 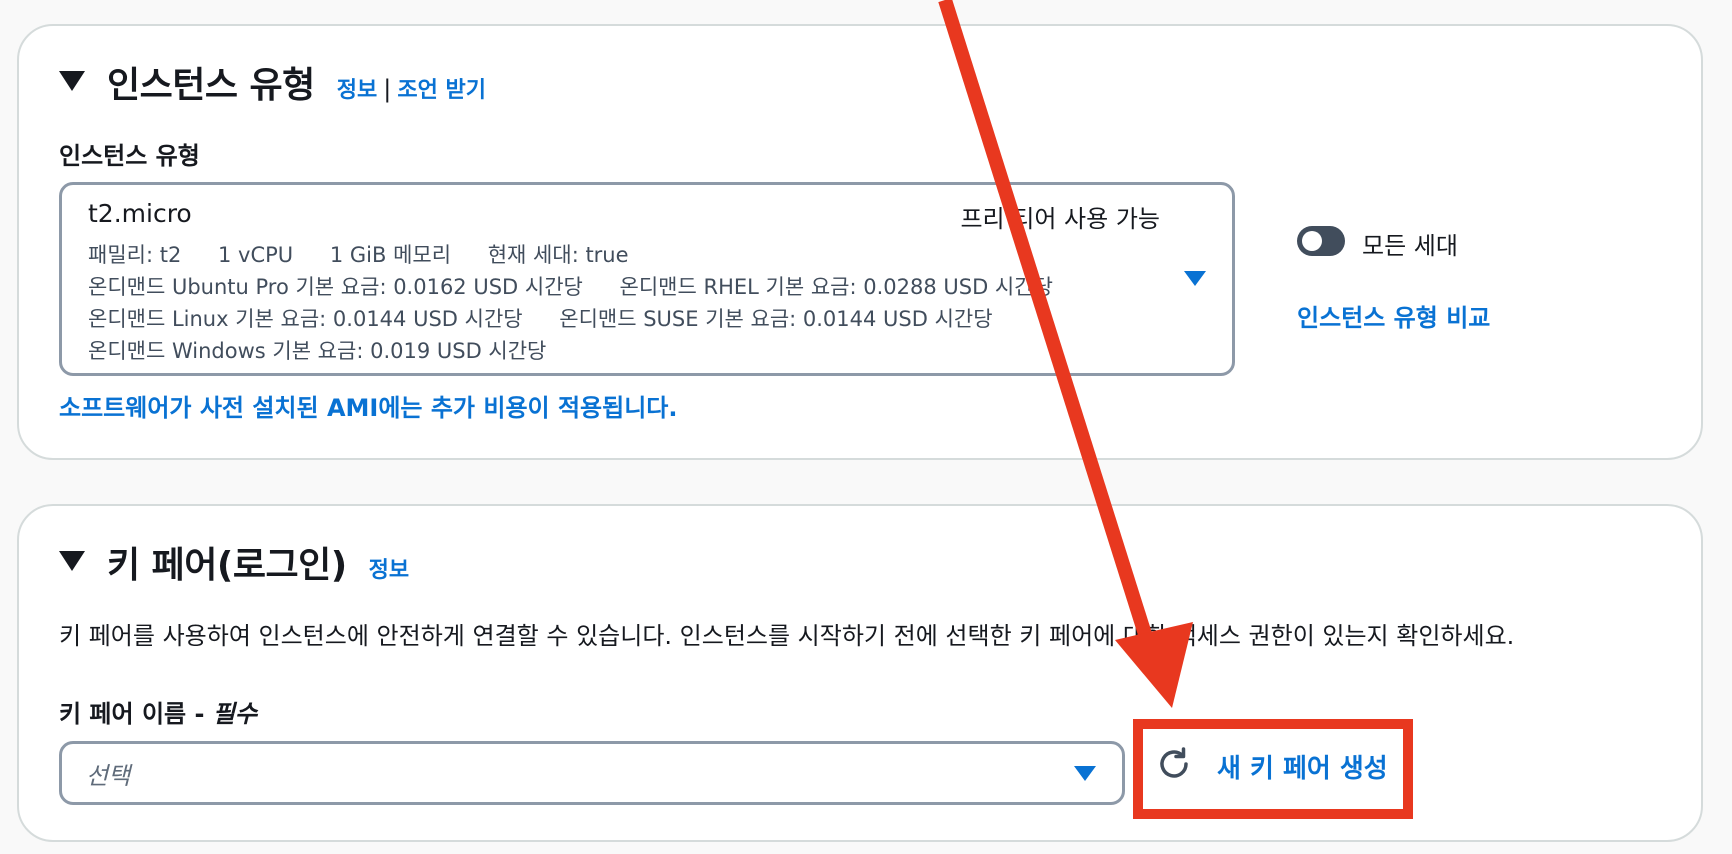 I want to click on instance-type-header: 인스턴스 유형 정보 | 조언 받기, so click(x=272, y=82).